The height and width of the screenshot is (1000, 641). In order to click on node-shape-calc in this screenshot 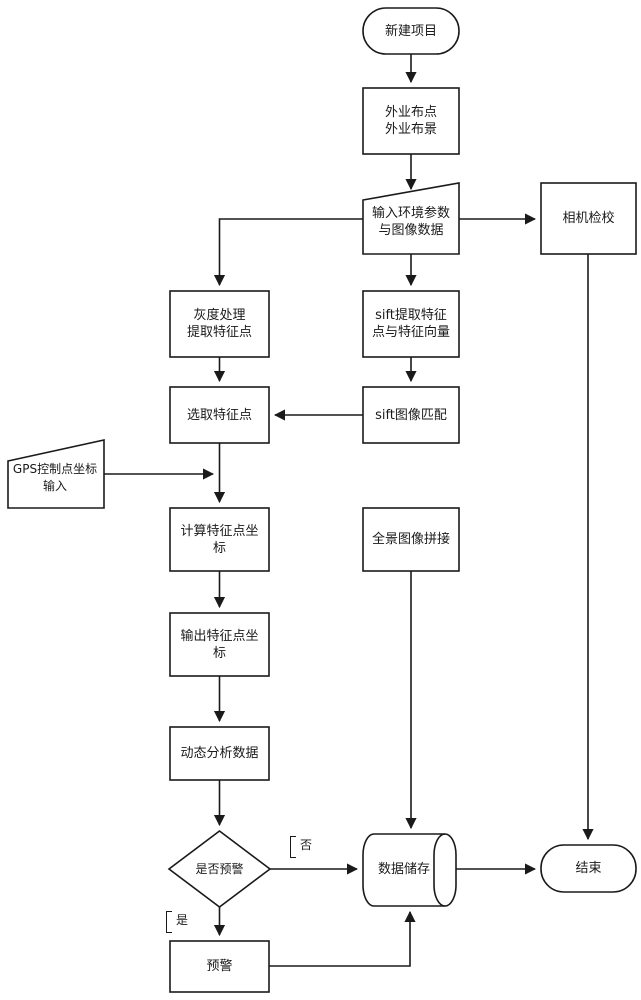, I will do `click(219, 539)`.